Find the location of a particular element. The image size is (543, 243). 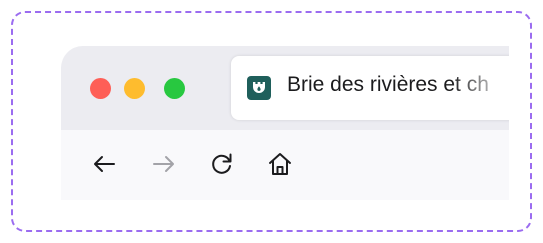

tab-title: Brie des rivières et ch is located at coordinates (398, 85).